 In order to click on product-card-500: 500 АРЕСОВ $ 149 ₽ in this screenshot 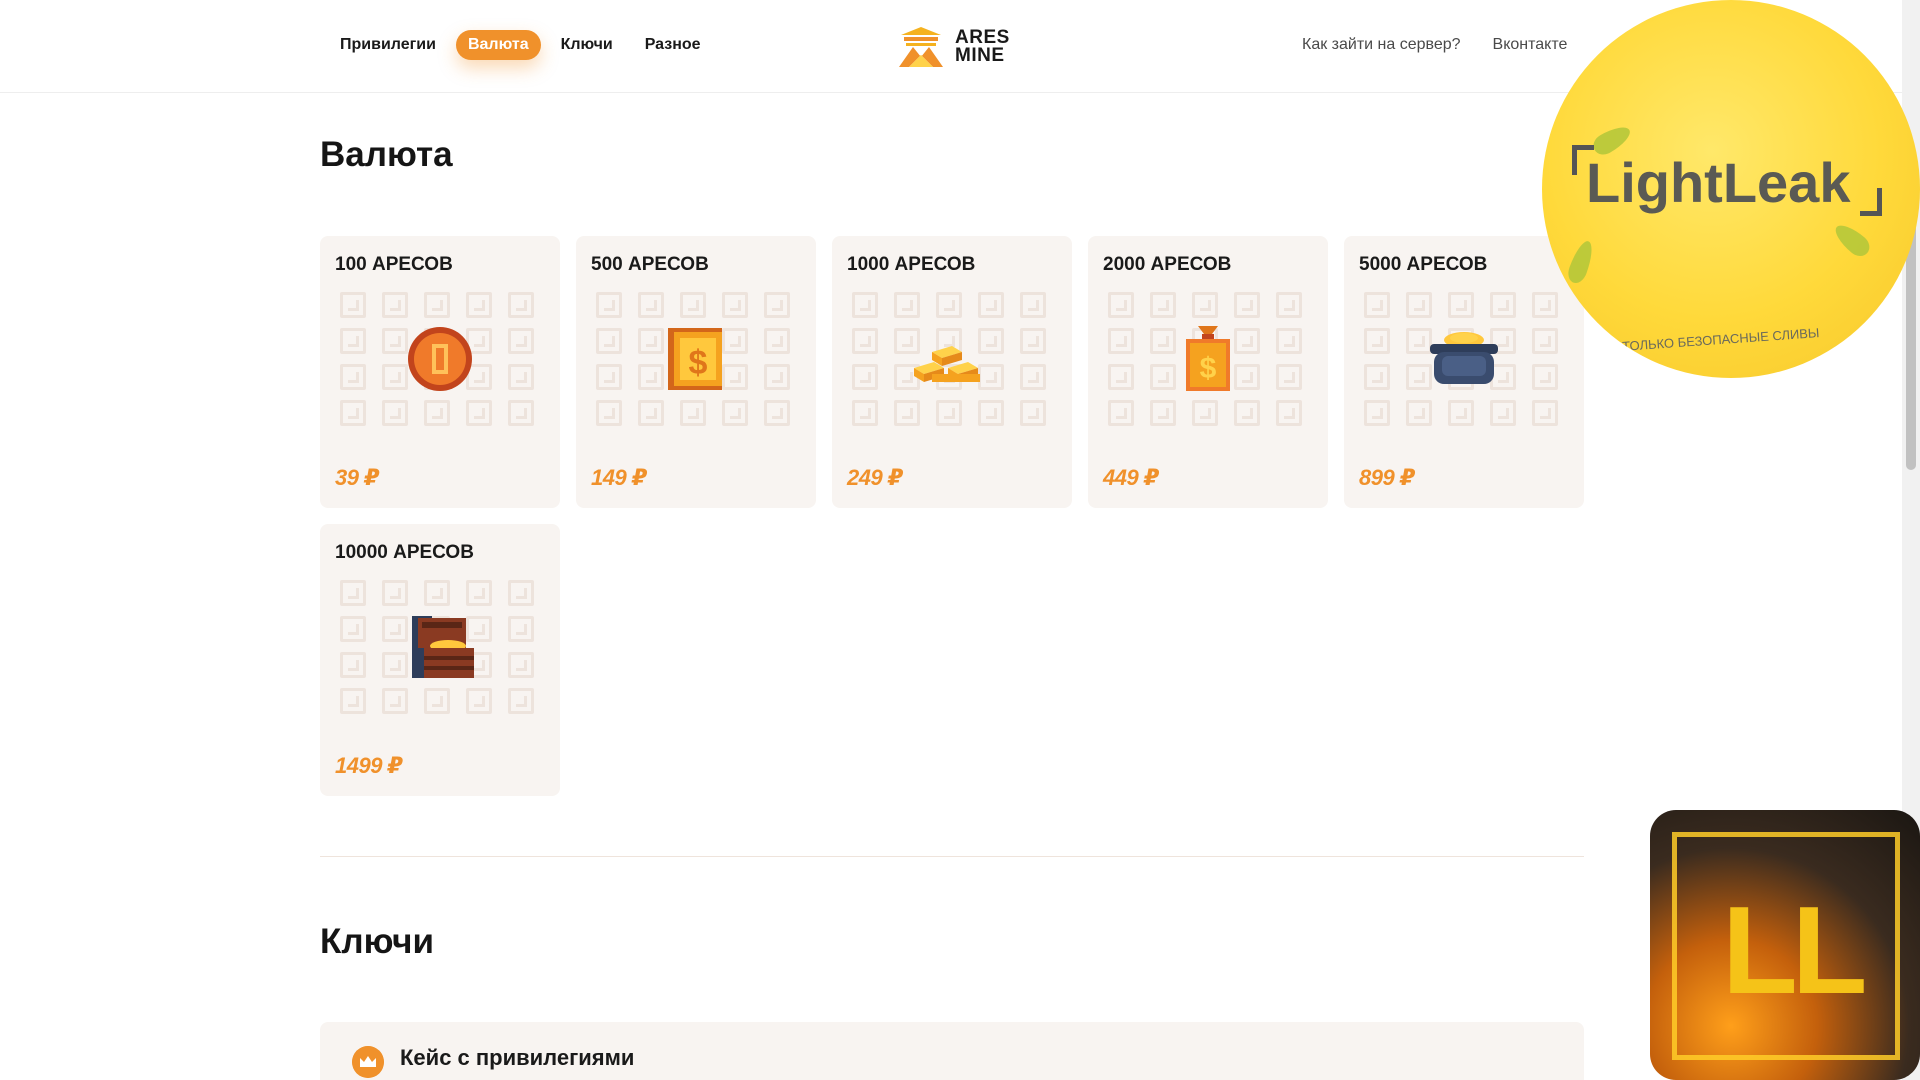, I will do `click(696, 372)`.